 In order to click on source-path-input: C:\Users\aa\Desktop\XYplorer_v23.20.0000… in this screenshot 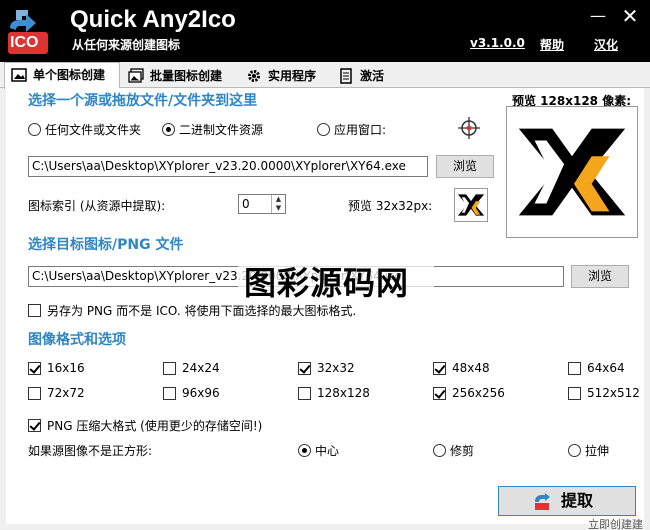, I will do `click(228, 166)`.